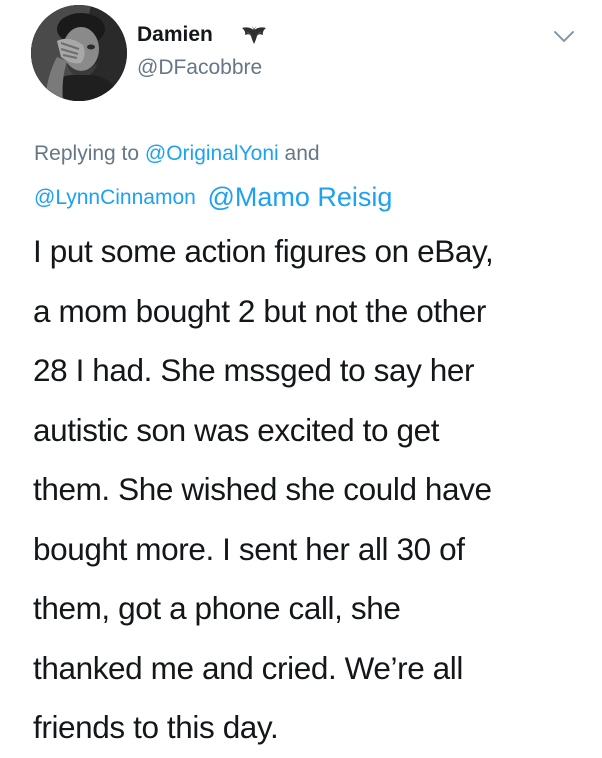  I want to click on tweet-text-line: I put some action figures on eBay,, so click(263, 251).